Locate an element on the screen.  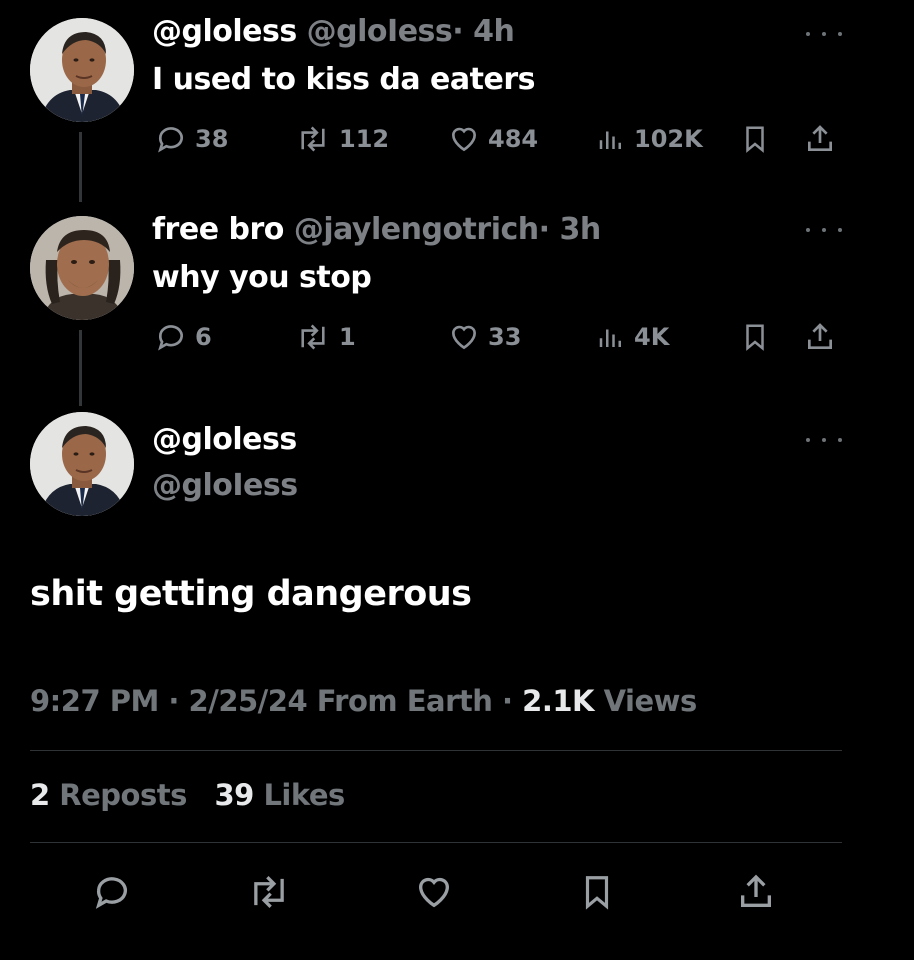
reply-button is located at coordinates (112, 894).